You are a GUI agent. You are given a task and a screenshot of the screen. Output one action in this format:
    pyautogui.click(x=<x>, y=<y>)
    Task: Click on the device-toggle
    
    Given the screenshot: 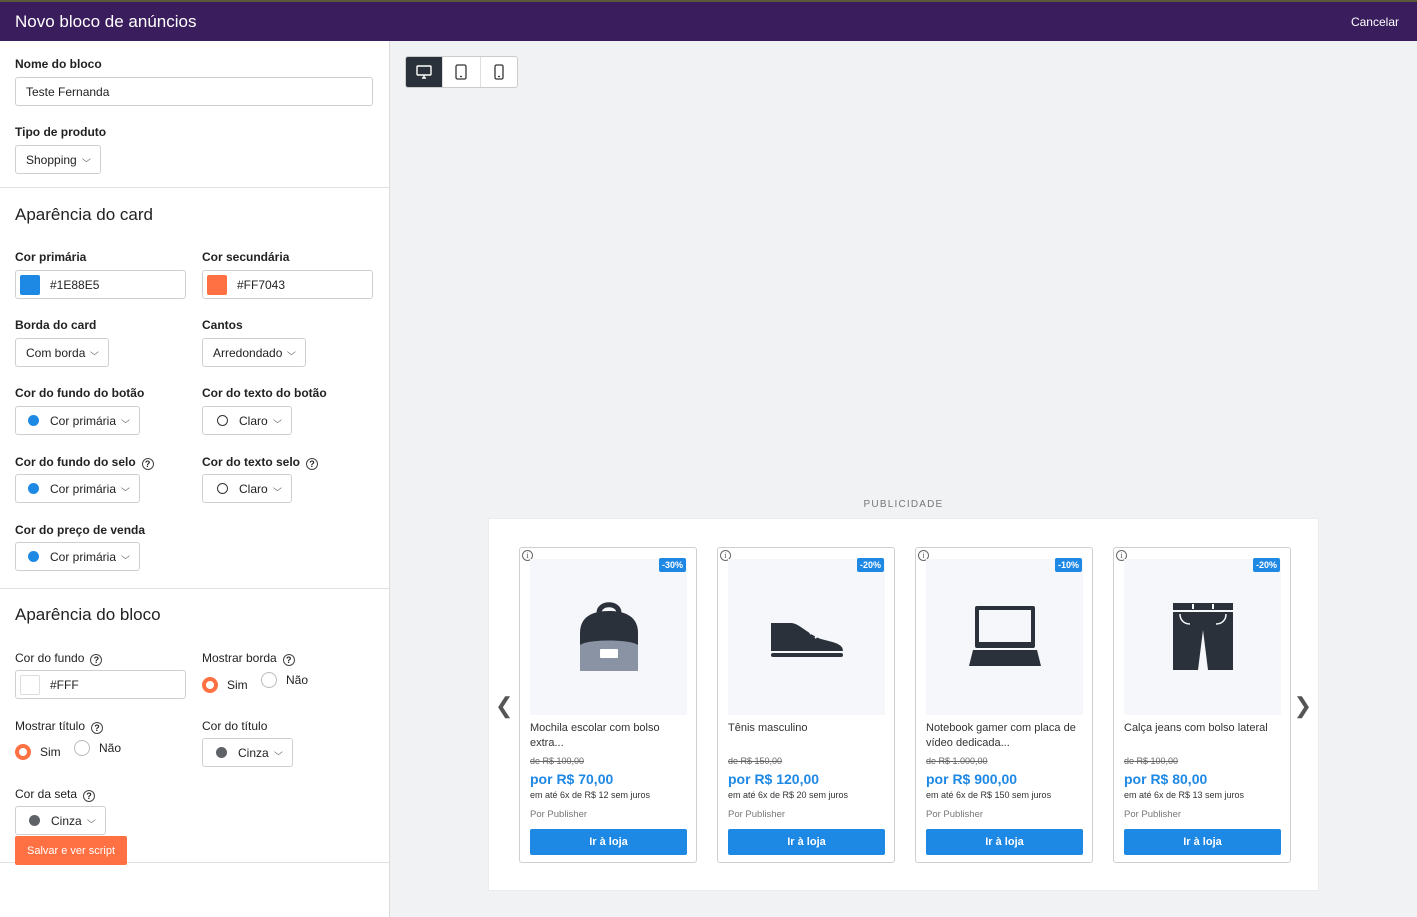 What is the action you would take?
    pyautogui.click(x=461, y=72)
    